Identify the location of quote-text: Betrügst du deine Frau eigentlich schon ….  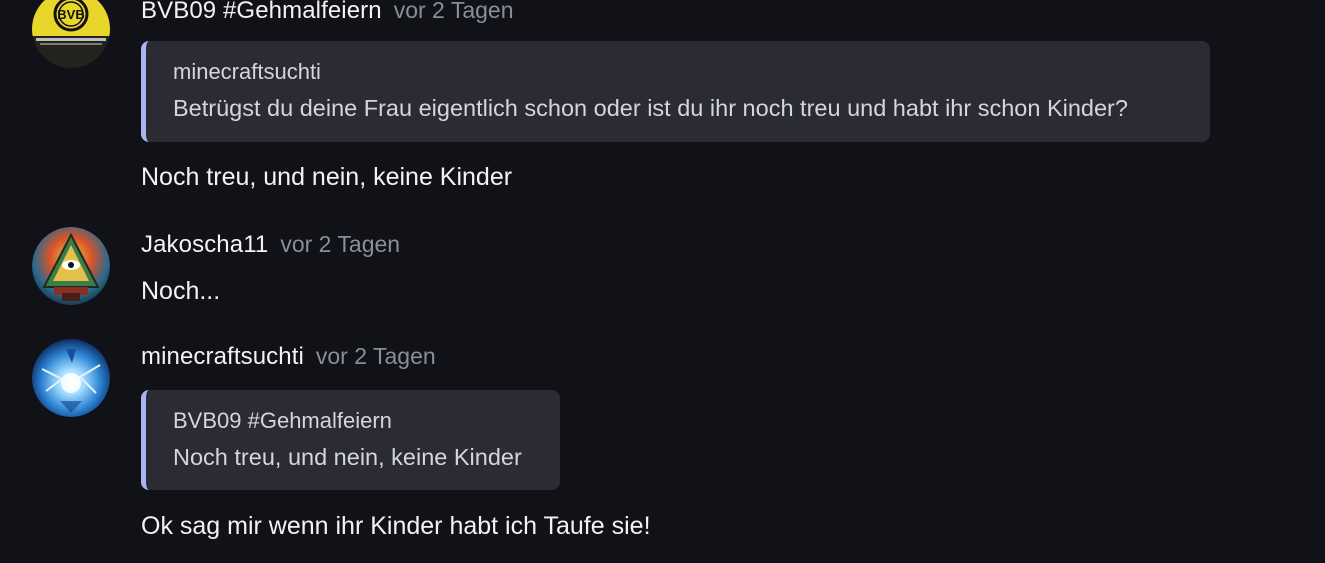
(650, 108).